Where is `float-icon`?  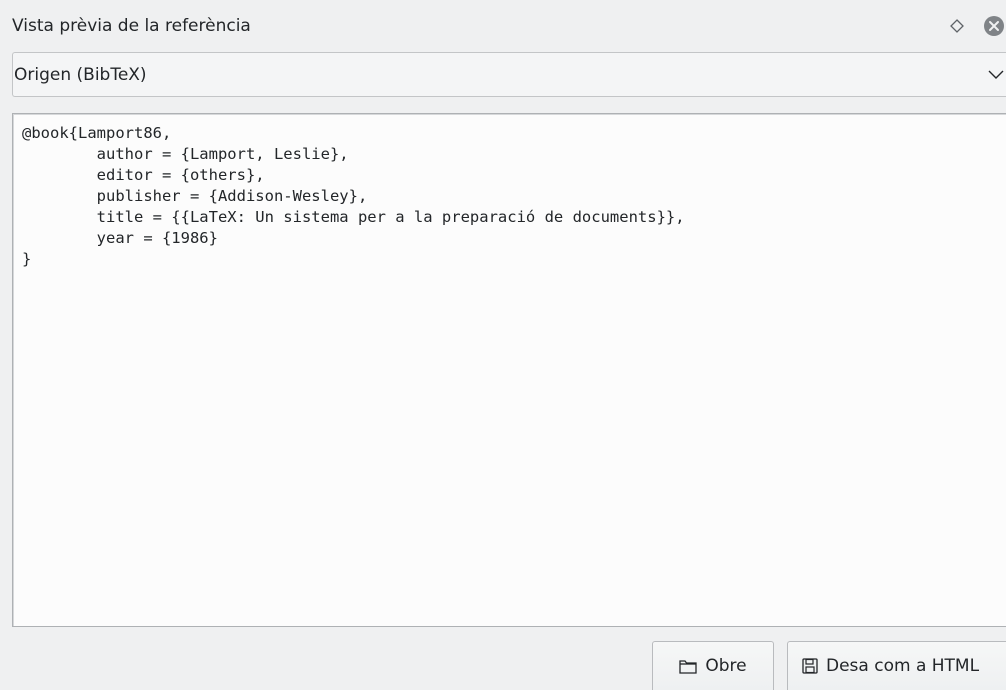
float-icon is located at coordinates (957, 26).